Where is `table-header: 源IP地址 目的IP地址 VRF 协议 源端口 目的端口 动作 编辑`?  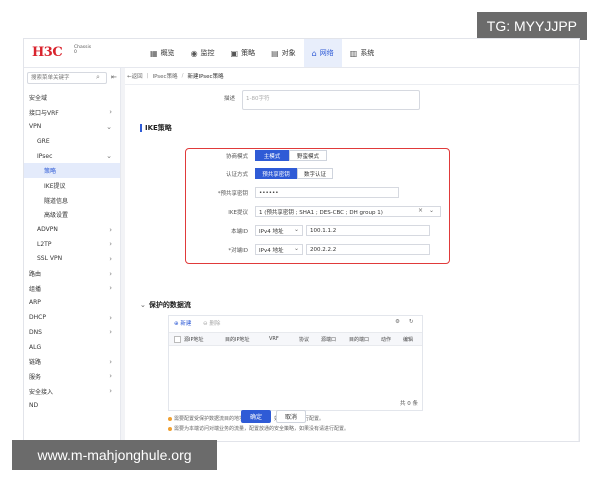 table-header: 源IP地址 目的IP地址 VRF 协议 源端口 目的端口 动作 编辑 is located at coordinates (295, 339).